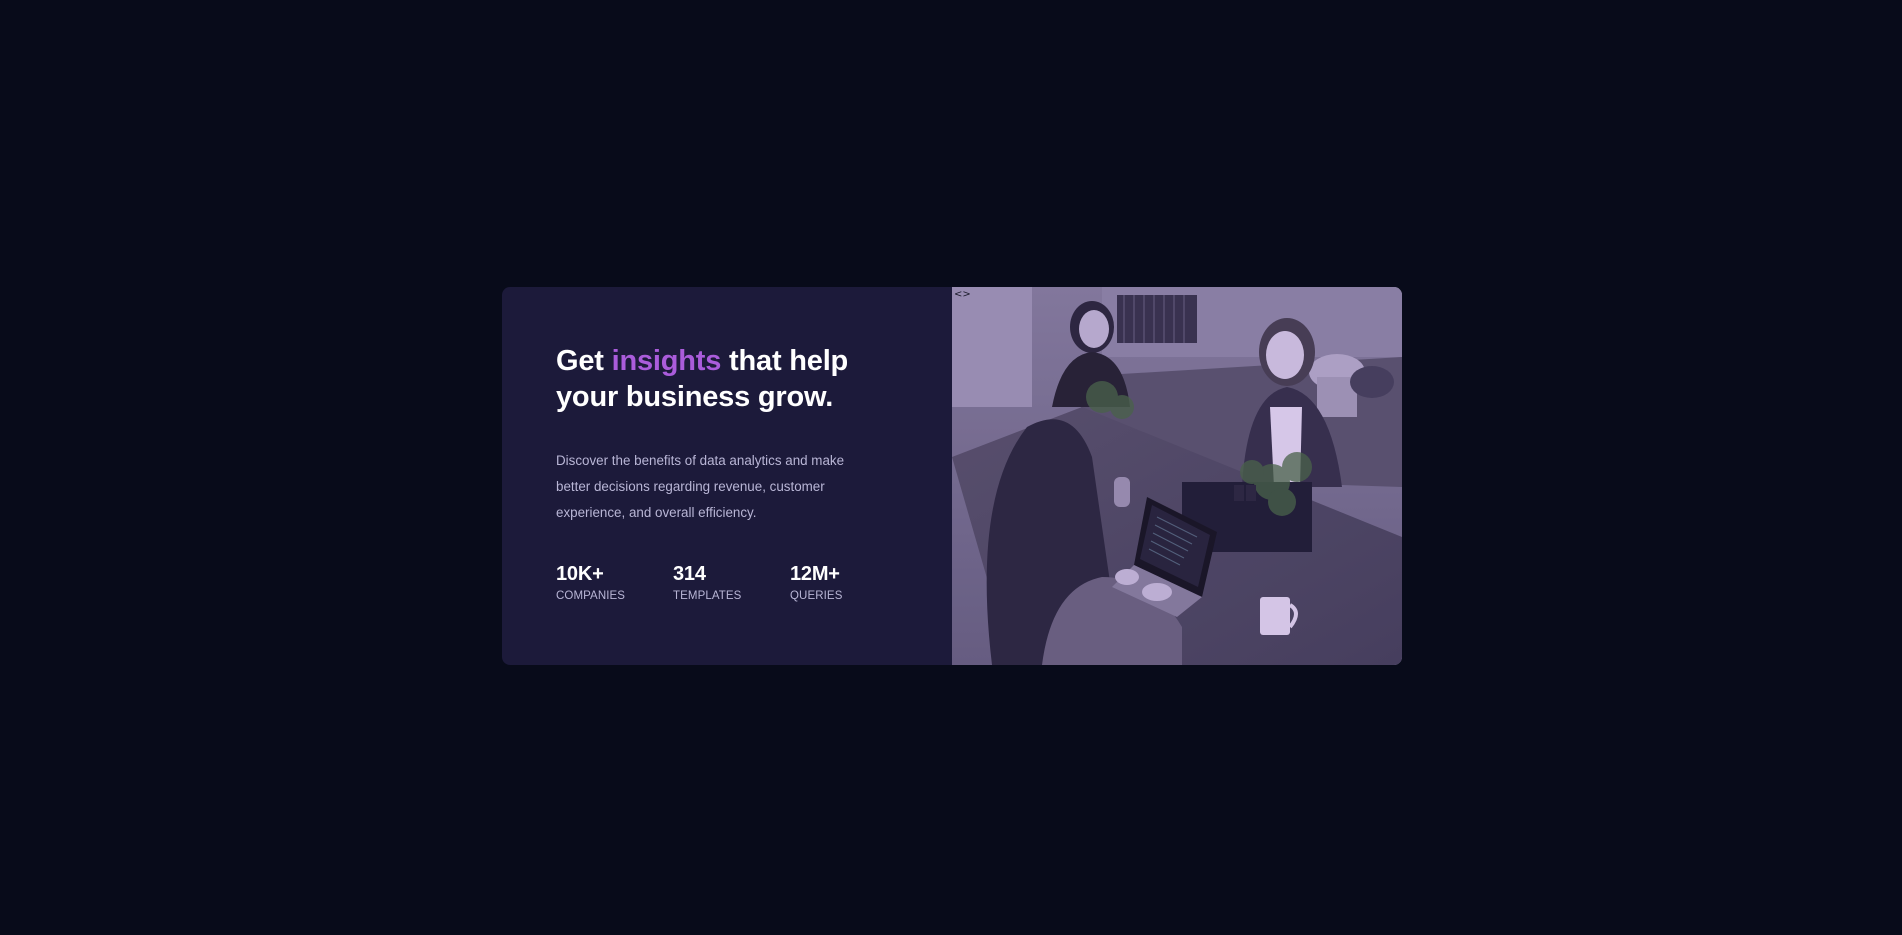  I want to click on stat-queries: 12M+ Queries, so click(848, 583).